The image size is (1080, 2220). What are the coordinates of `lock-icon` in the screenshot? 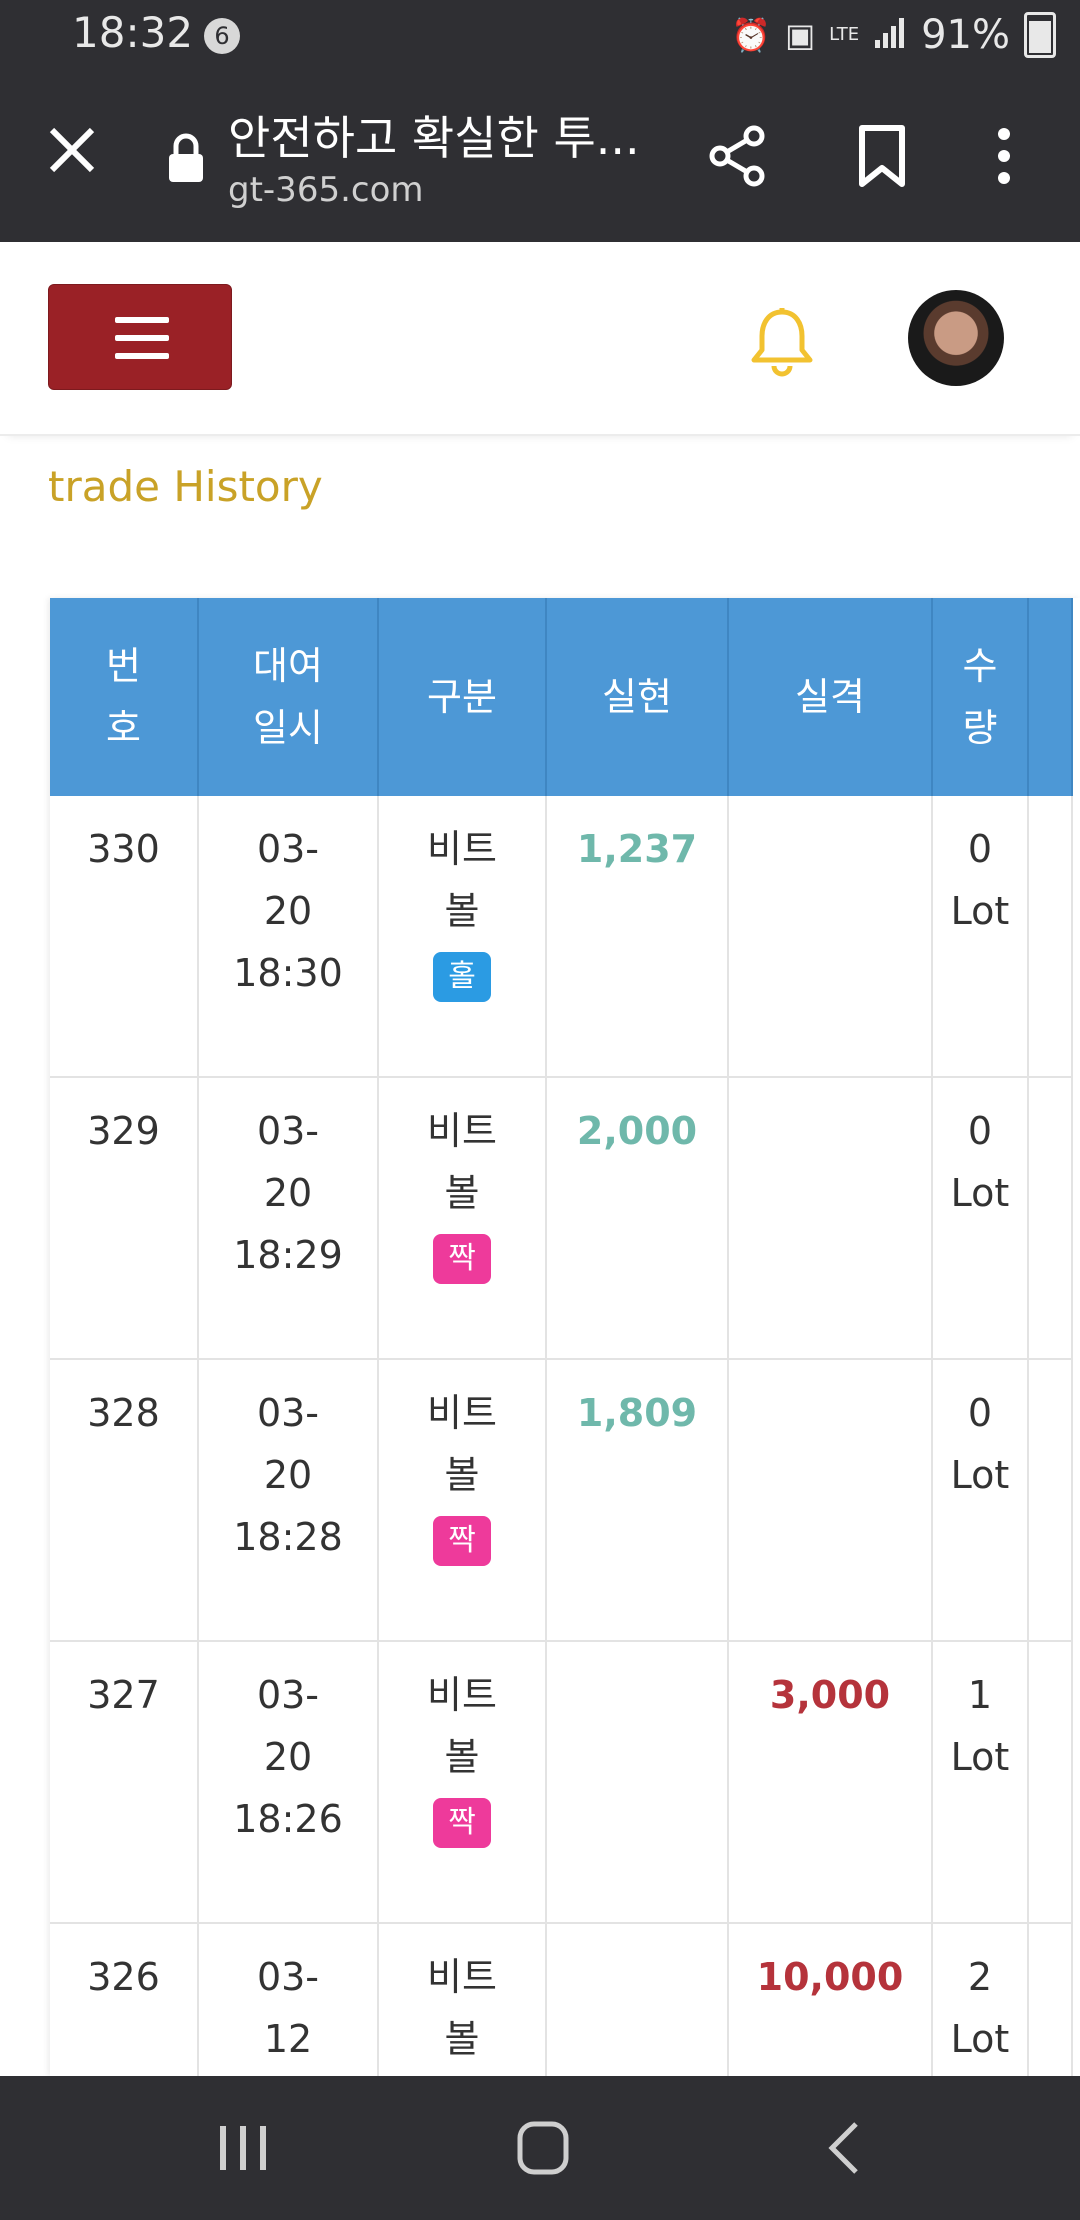 It's located at (186, 158).